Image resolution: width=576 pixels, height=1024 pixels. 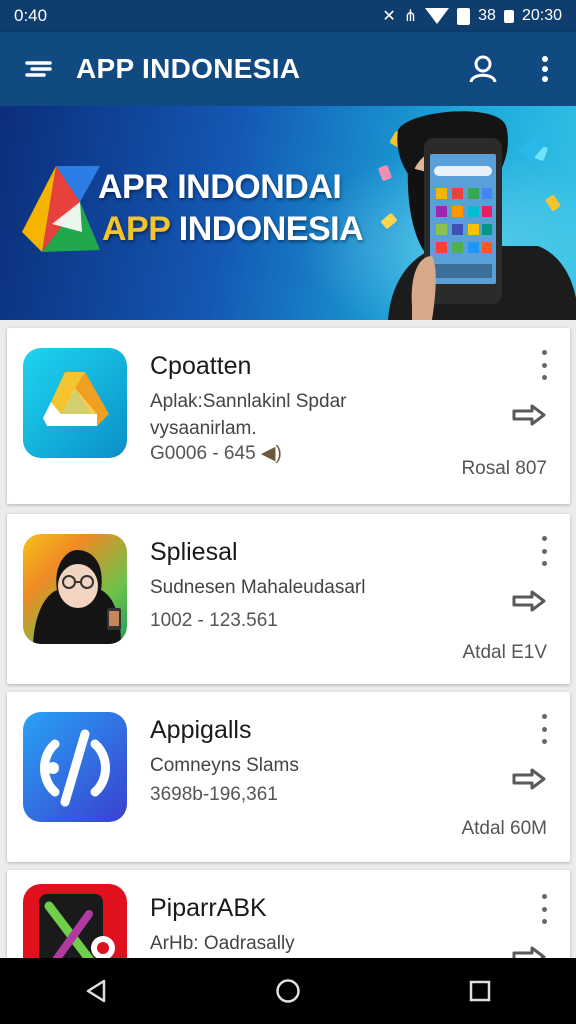 I want to click on app-bar: APP INDONESIA, so click(x=288, y=69).